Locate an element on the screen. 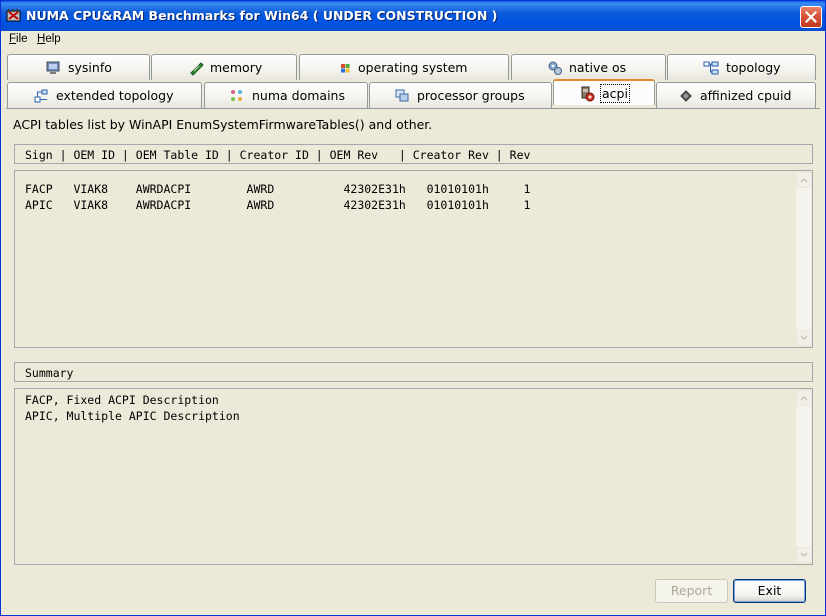 This screenshot has width=826, height=616. menu-help: Help is located at coordinates (49, 39).